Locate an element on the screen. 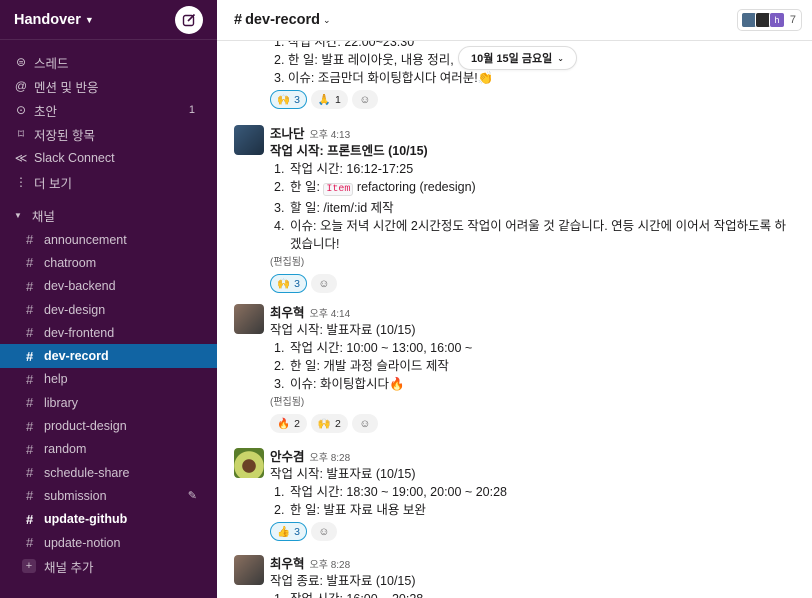 Image resolution: width=812 pixels, height=598 pixels. compose-button is located at coordinates (189, 19).